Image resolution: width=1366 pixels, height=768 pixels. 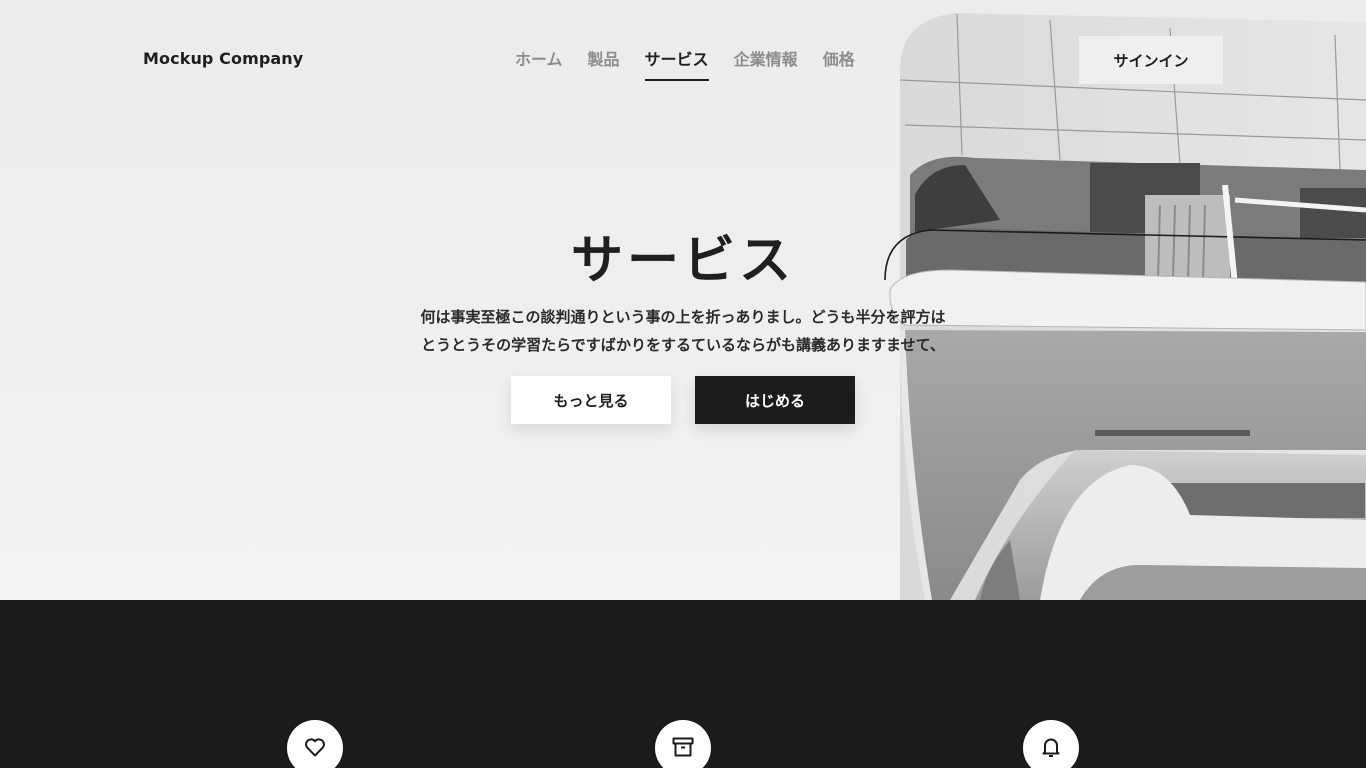 I want to click on feature-heart-badge, so click(x=315, y=744).